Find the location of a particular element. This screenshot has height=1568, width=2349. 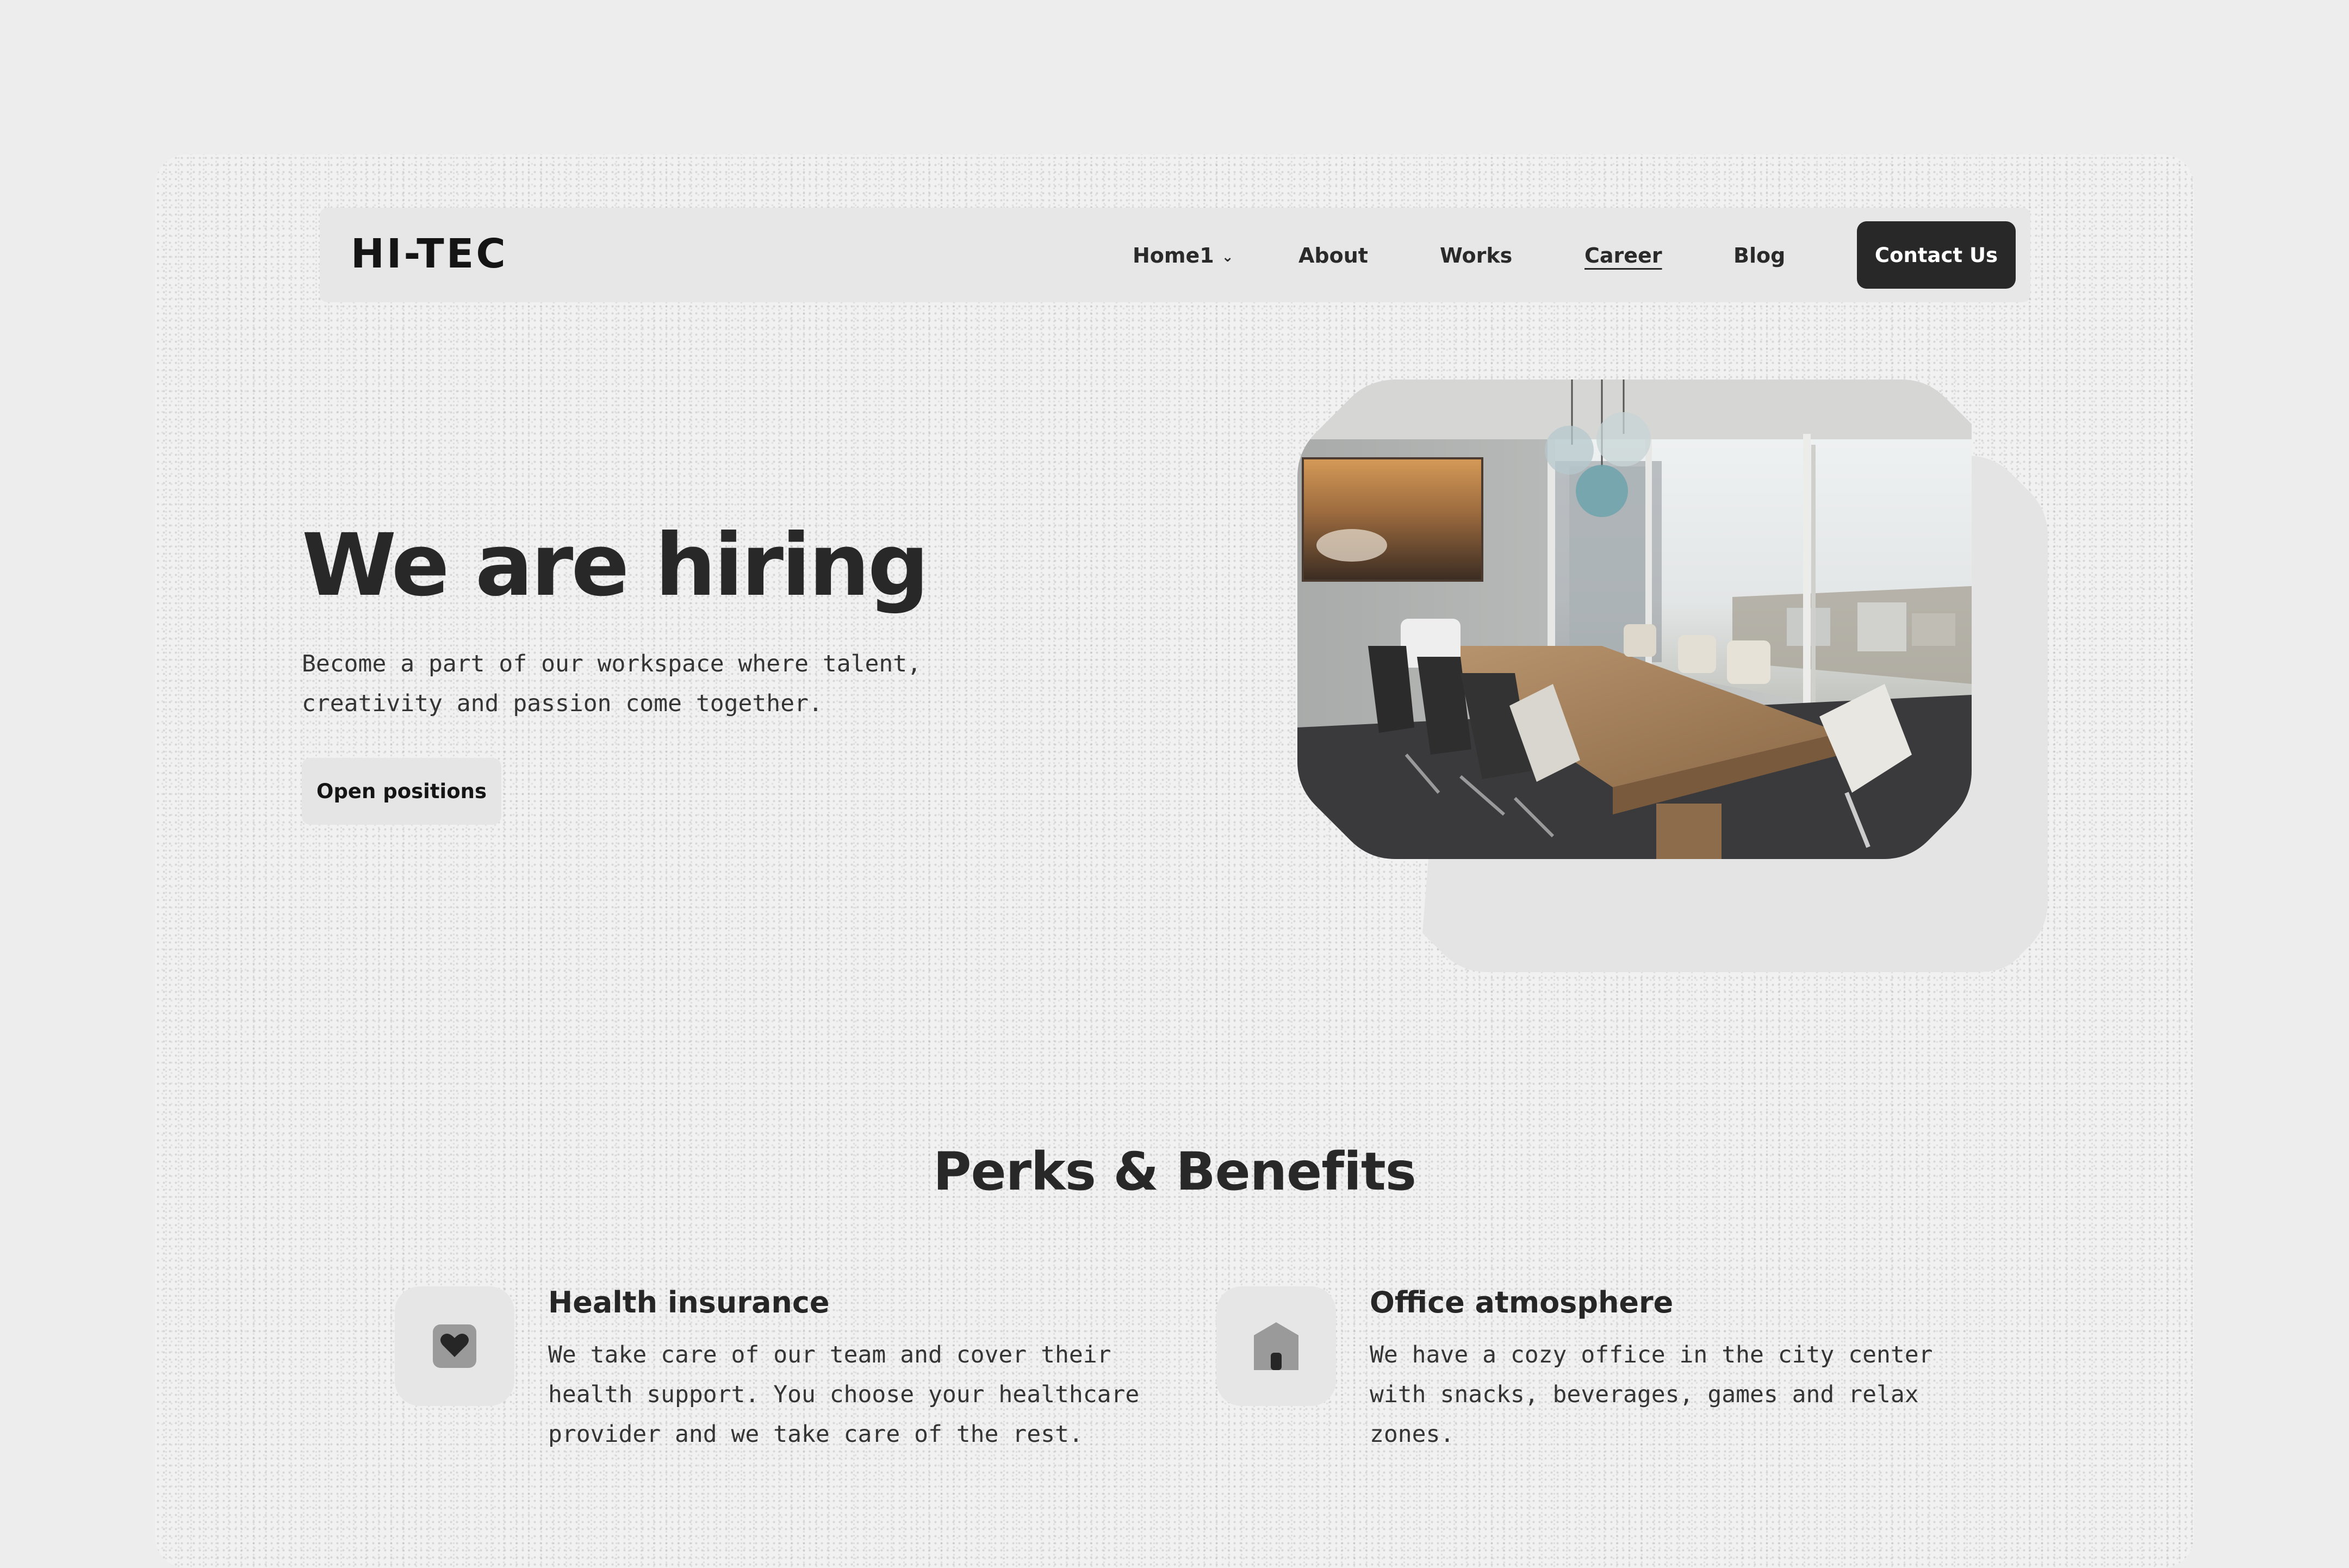

perk-title-office: Office atmosphere is located at coordinates (1522, 1302).